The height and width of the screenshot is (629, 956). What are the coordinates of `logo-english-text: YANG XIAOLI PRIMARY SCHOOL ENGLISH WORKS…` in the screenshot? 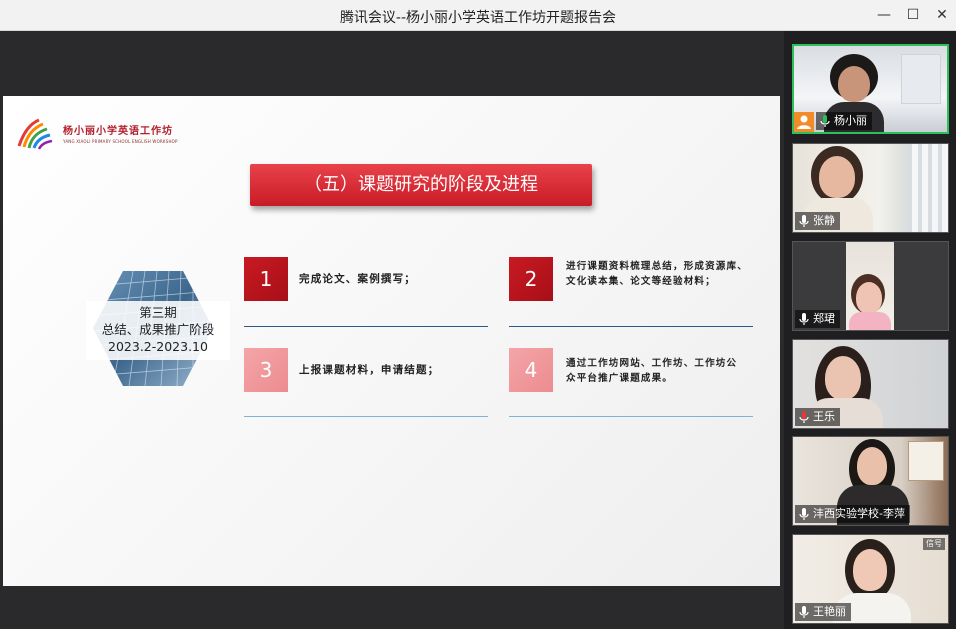 It's located at (120, 141).